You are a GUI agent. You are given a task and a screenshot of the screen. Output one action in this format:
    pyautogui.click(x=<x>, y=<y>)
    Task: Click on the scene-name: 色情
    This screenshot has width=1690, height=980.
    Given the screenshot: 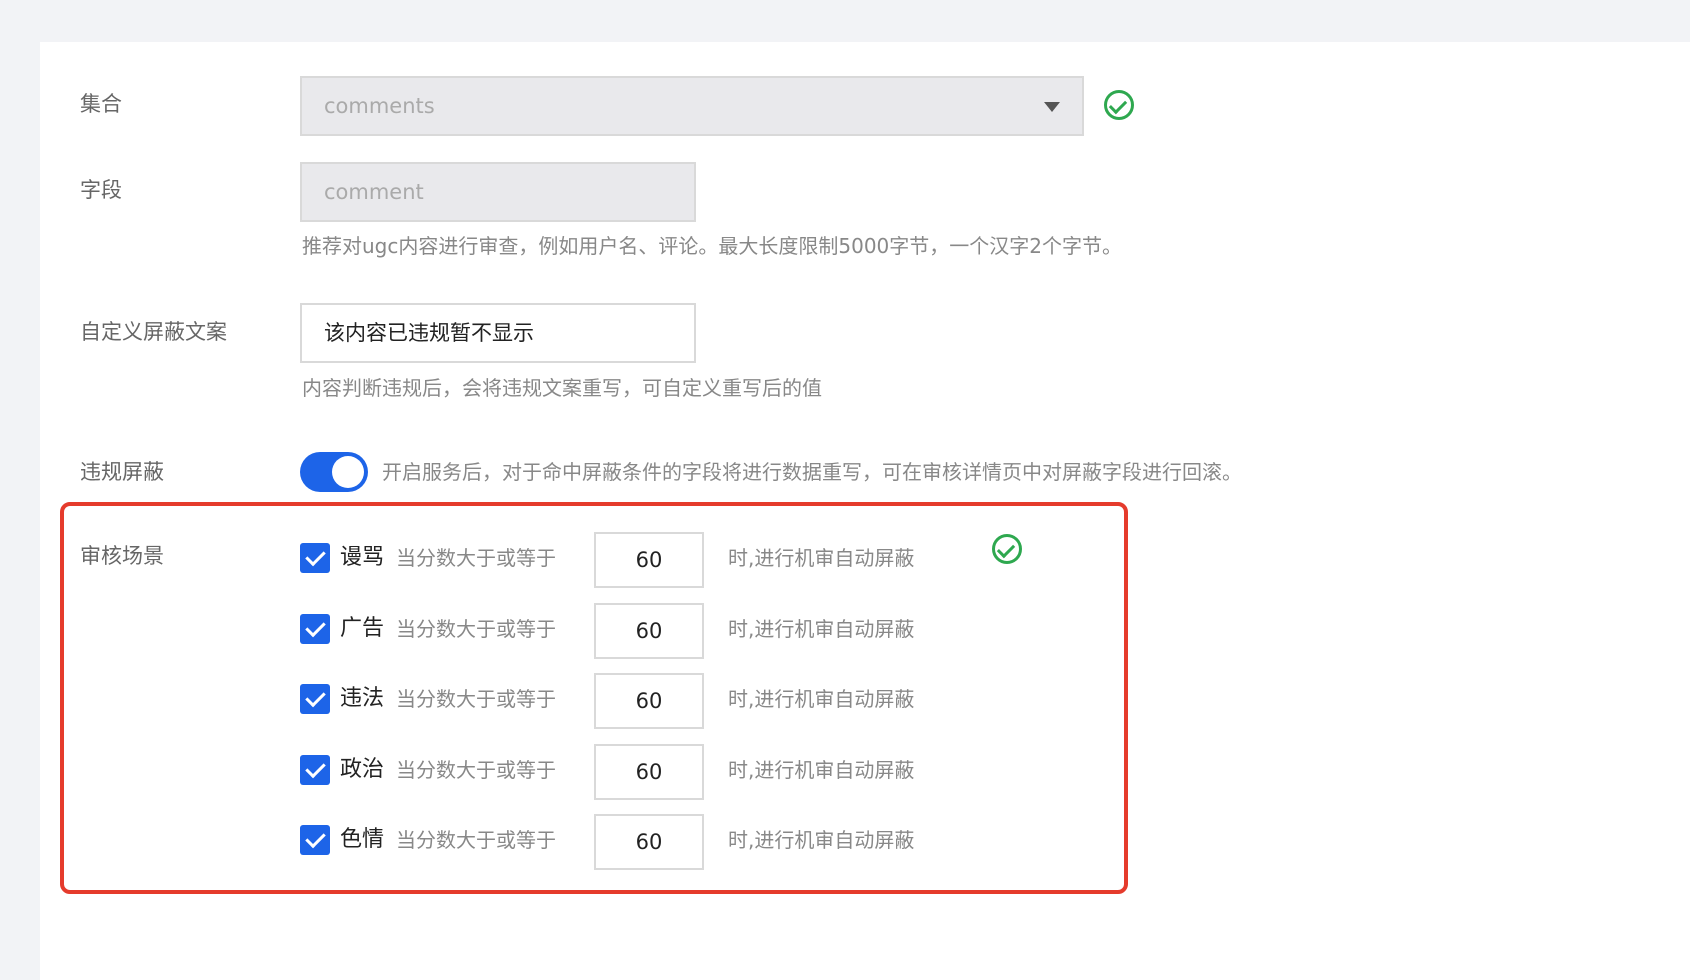 What is the action you would take?
    pyautogui.click(x=362, y=839)
    